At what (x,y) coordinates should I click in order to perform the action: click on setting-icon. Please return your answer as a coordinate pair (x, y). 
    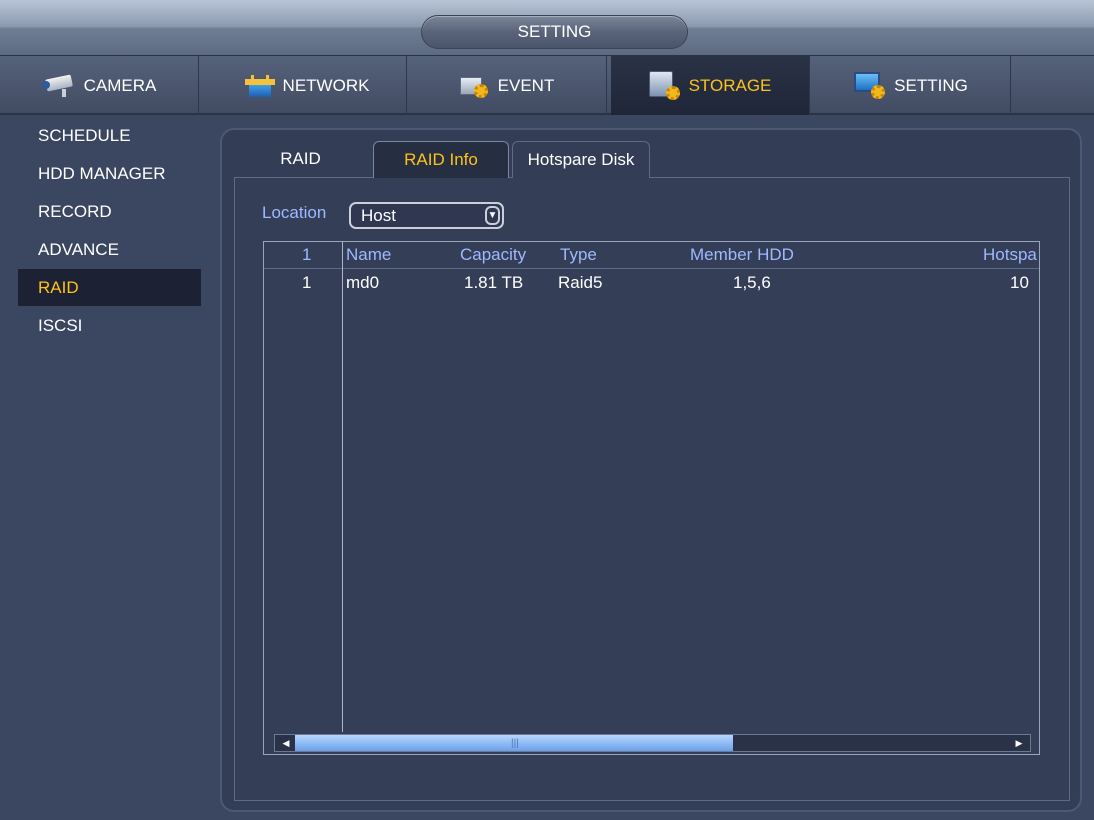
    Looking at the image, I should click on (870, 85).